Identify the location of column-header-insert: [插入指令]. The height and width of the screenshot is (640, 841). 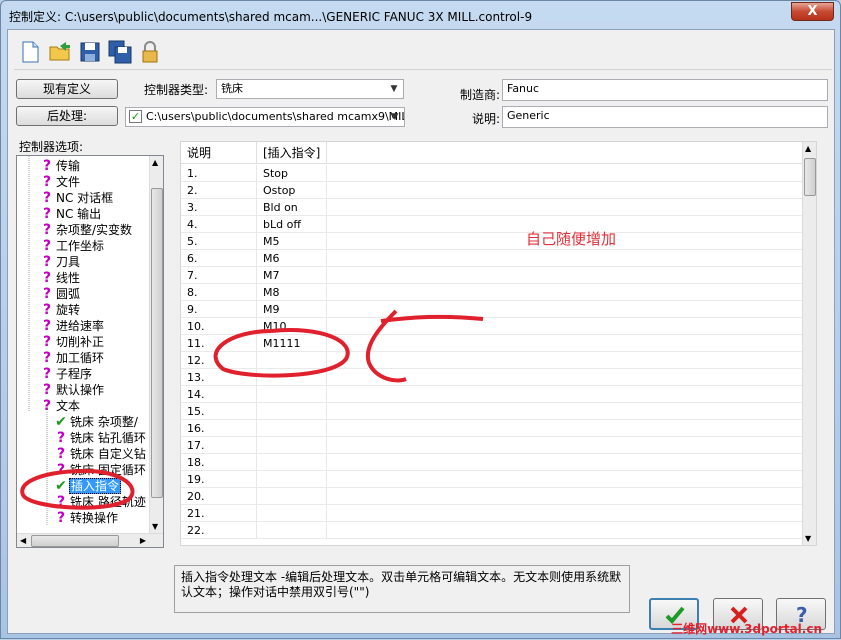
(292, 153).